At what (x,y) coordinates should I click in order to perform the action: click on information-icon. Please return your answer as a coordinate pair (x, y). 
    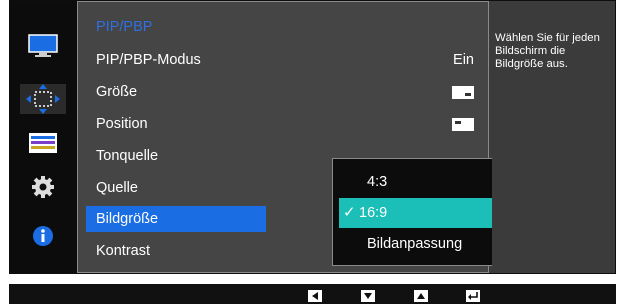
    Looking at the image, I should click on (43, 236).